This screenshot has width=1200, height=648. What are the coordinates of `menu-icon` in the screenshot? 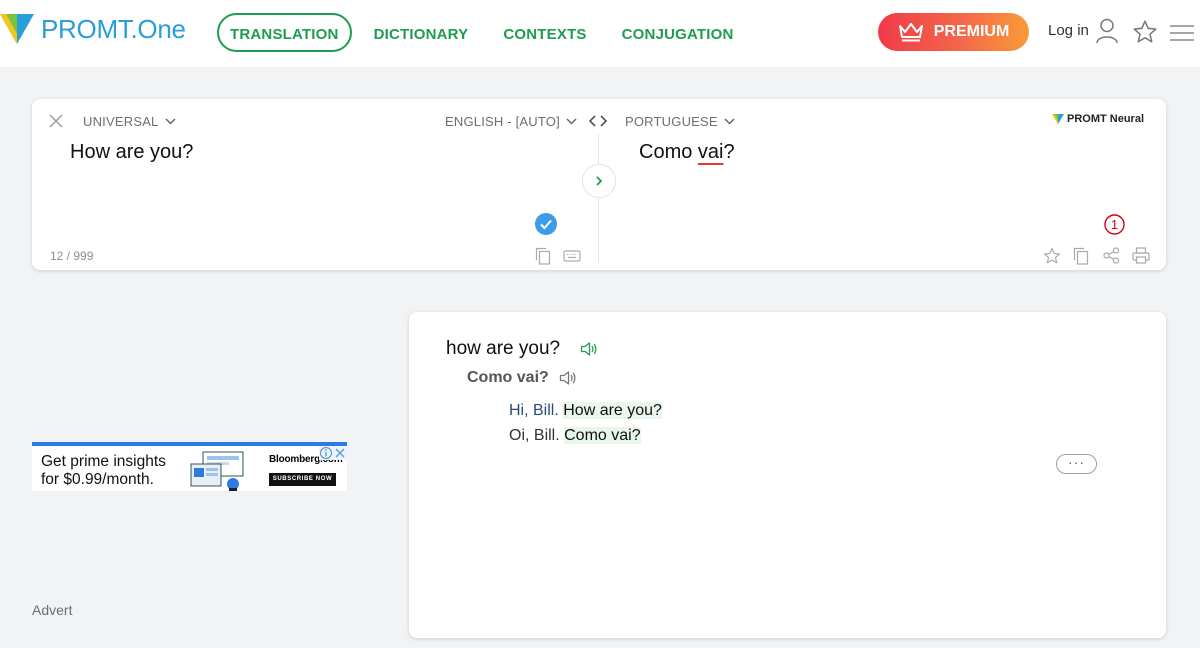 It's located at (1182, 33).